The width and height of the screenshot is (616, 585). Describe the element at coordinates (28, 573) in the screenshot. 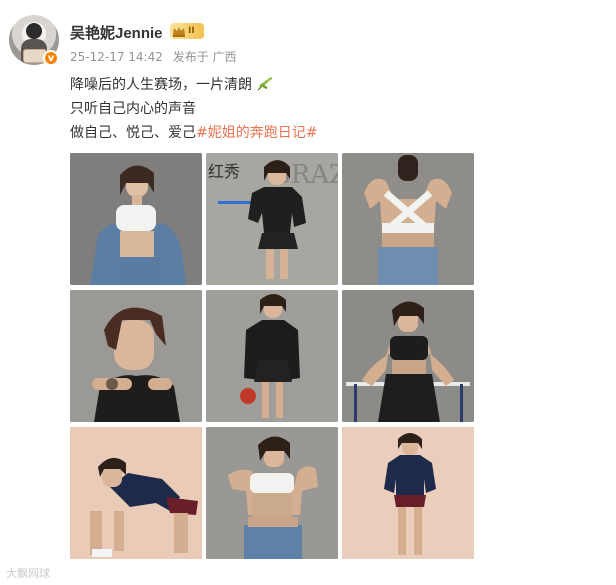

I see `watermark: 大飘网球` at that location.